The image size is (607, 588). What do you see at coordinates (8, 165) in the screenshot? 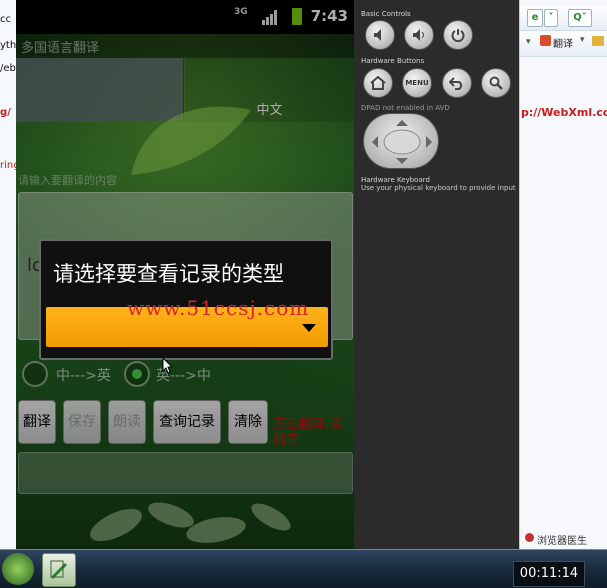
I see `browser-fragment: ring` at bounding box center [8, 165].